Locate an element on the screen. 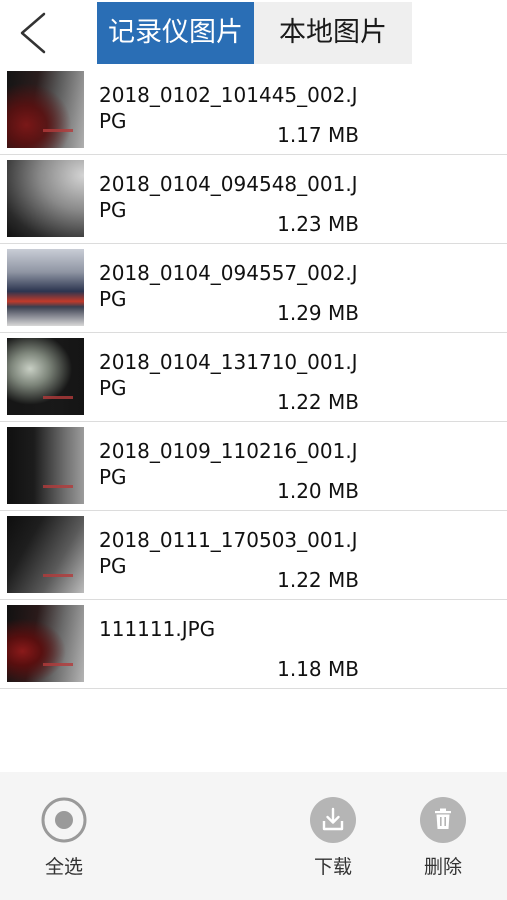  delete-button: 删除 is located at coordinates (443, 837).